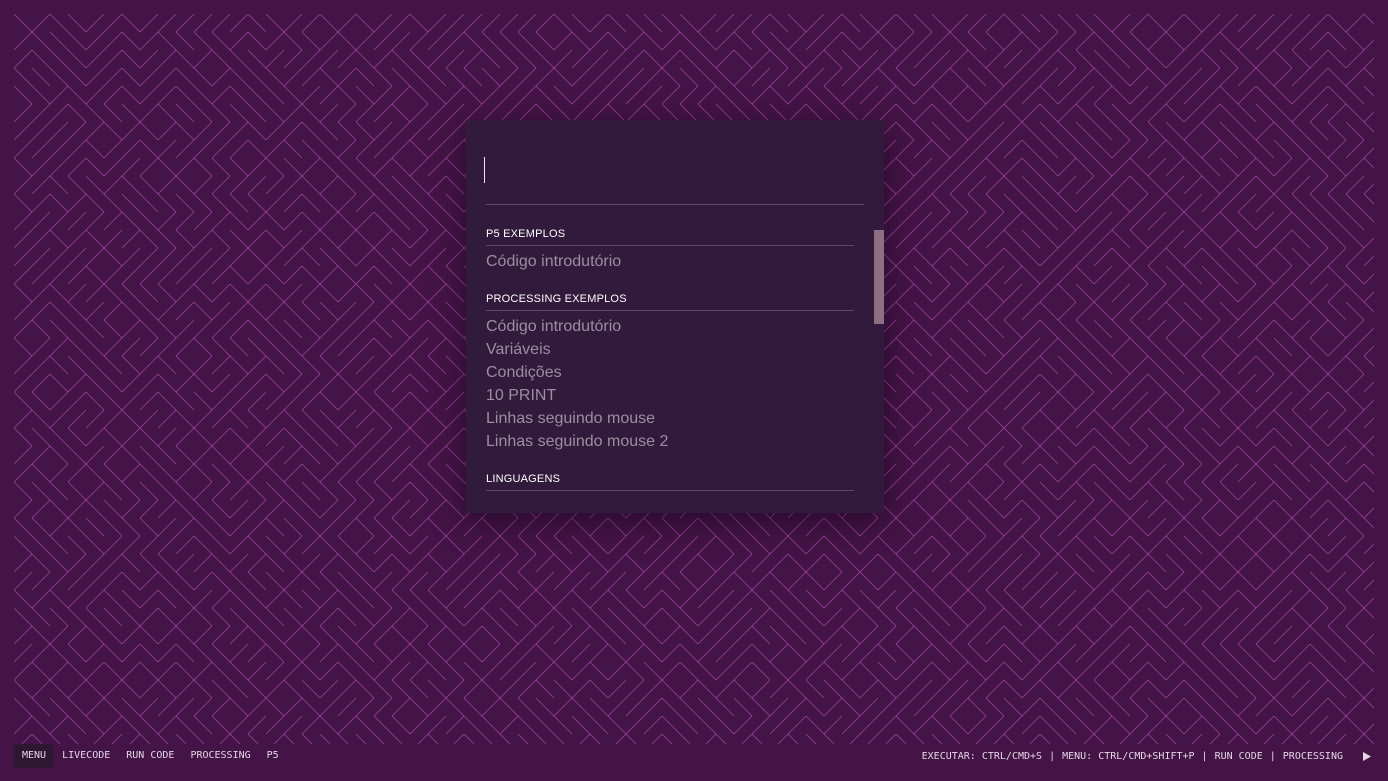 Image resolution: width=1388 pixels, height=781 pixels. Describe the element at coordinates (879, 371) in the screenshot. I see `menu-scrollbar` at that location.